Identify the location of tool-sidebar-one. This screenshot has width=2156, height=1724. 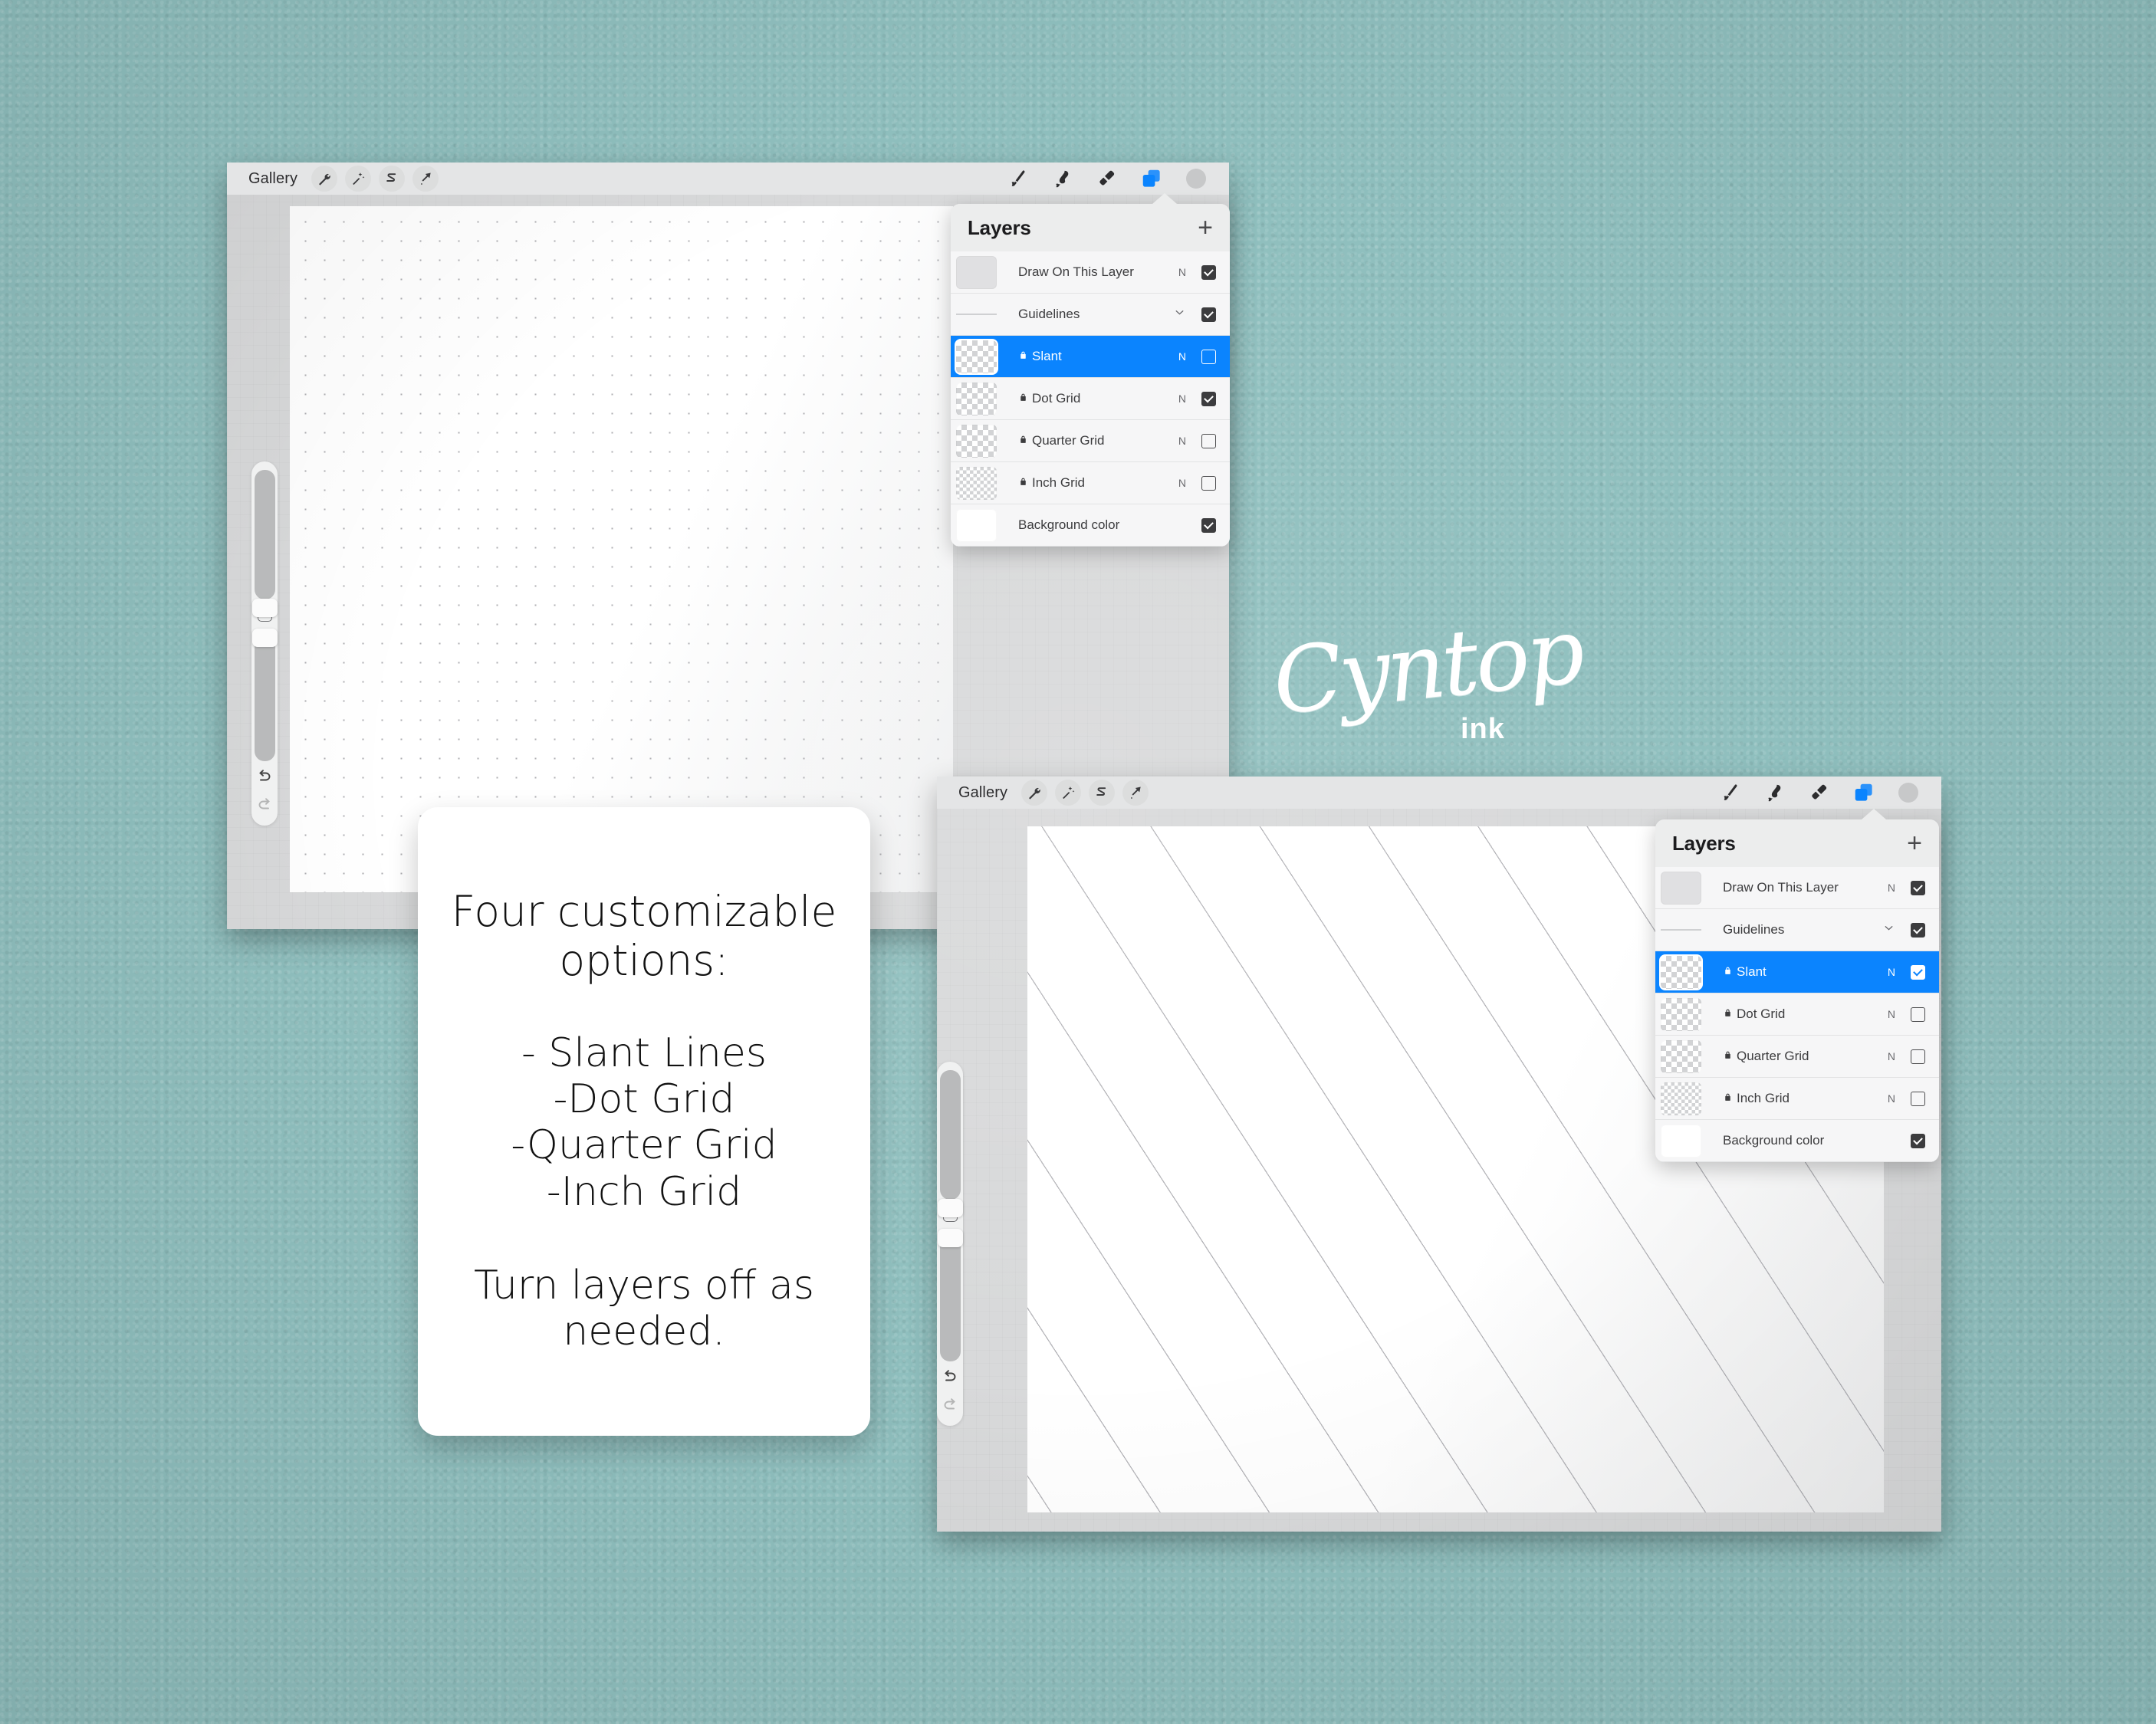
(264, 643).